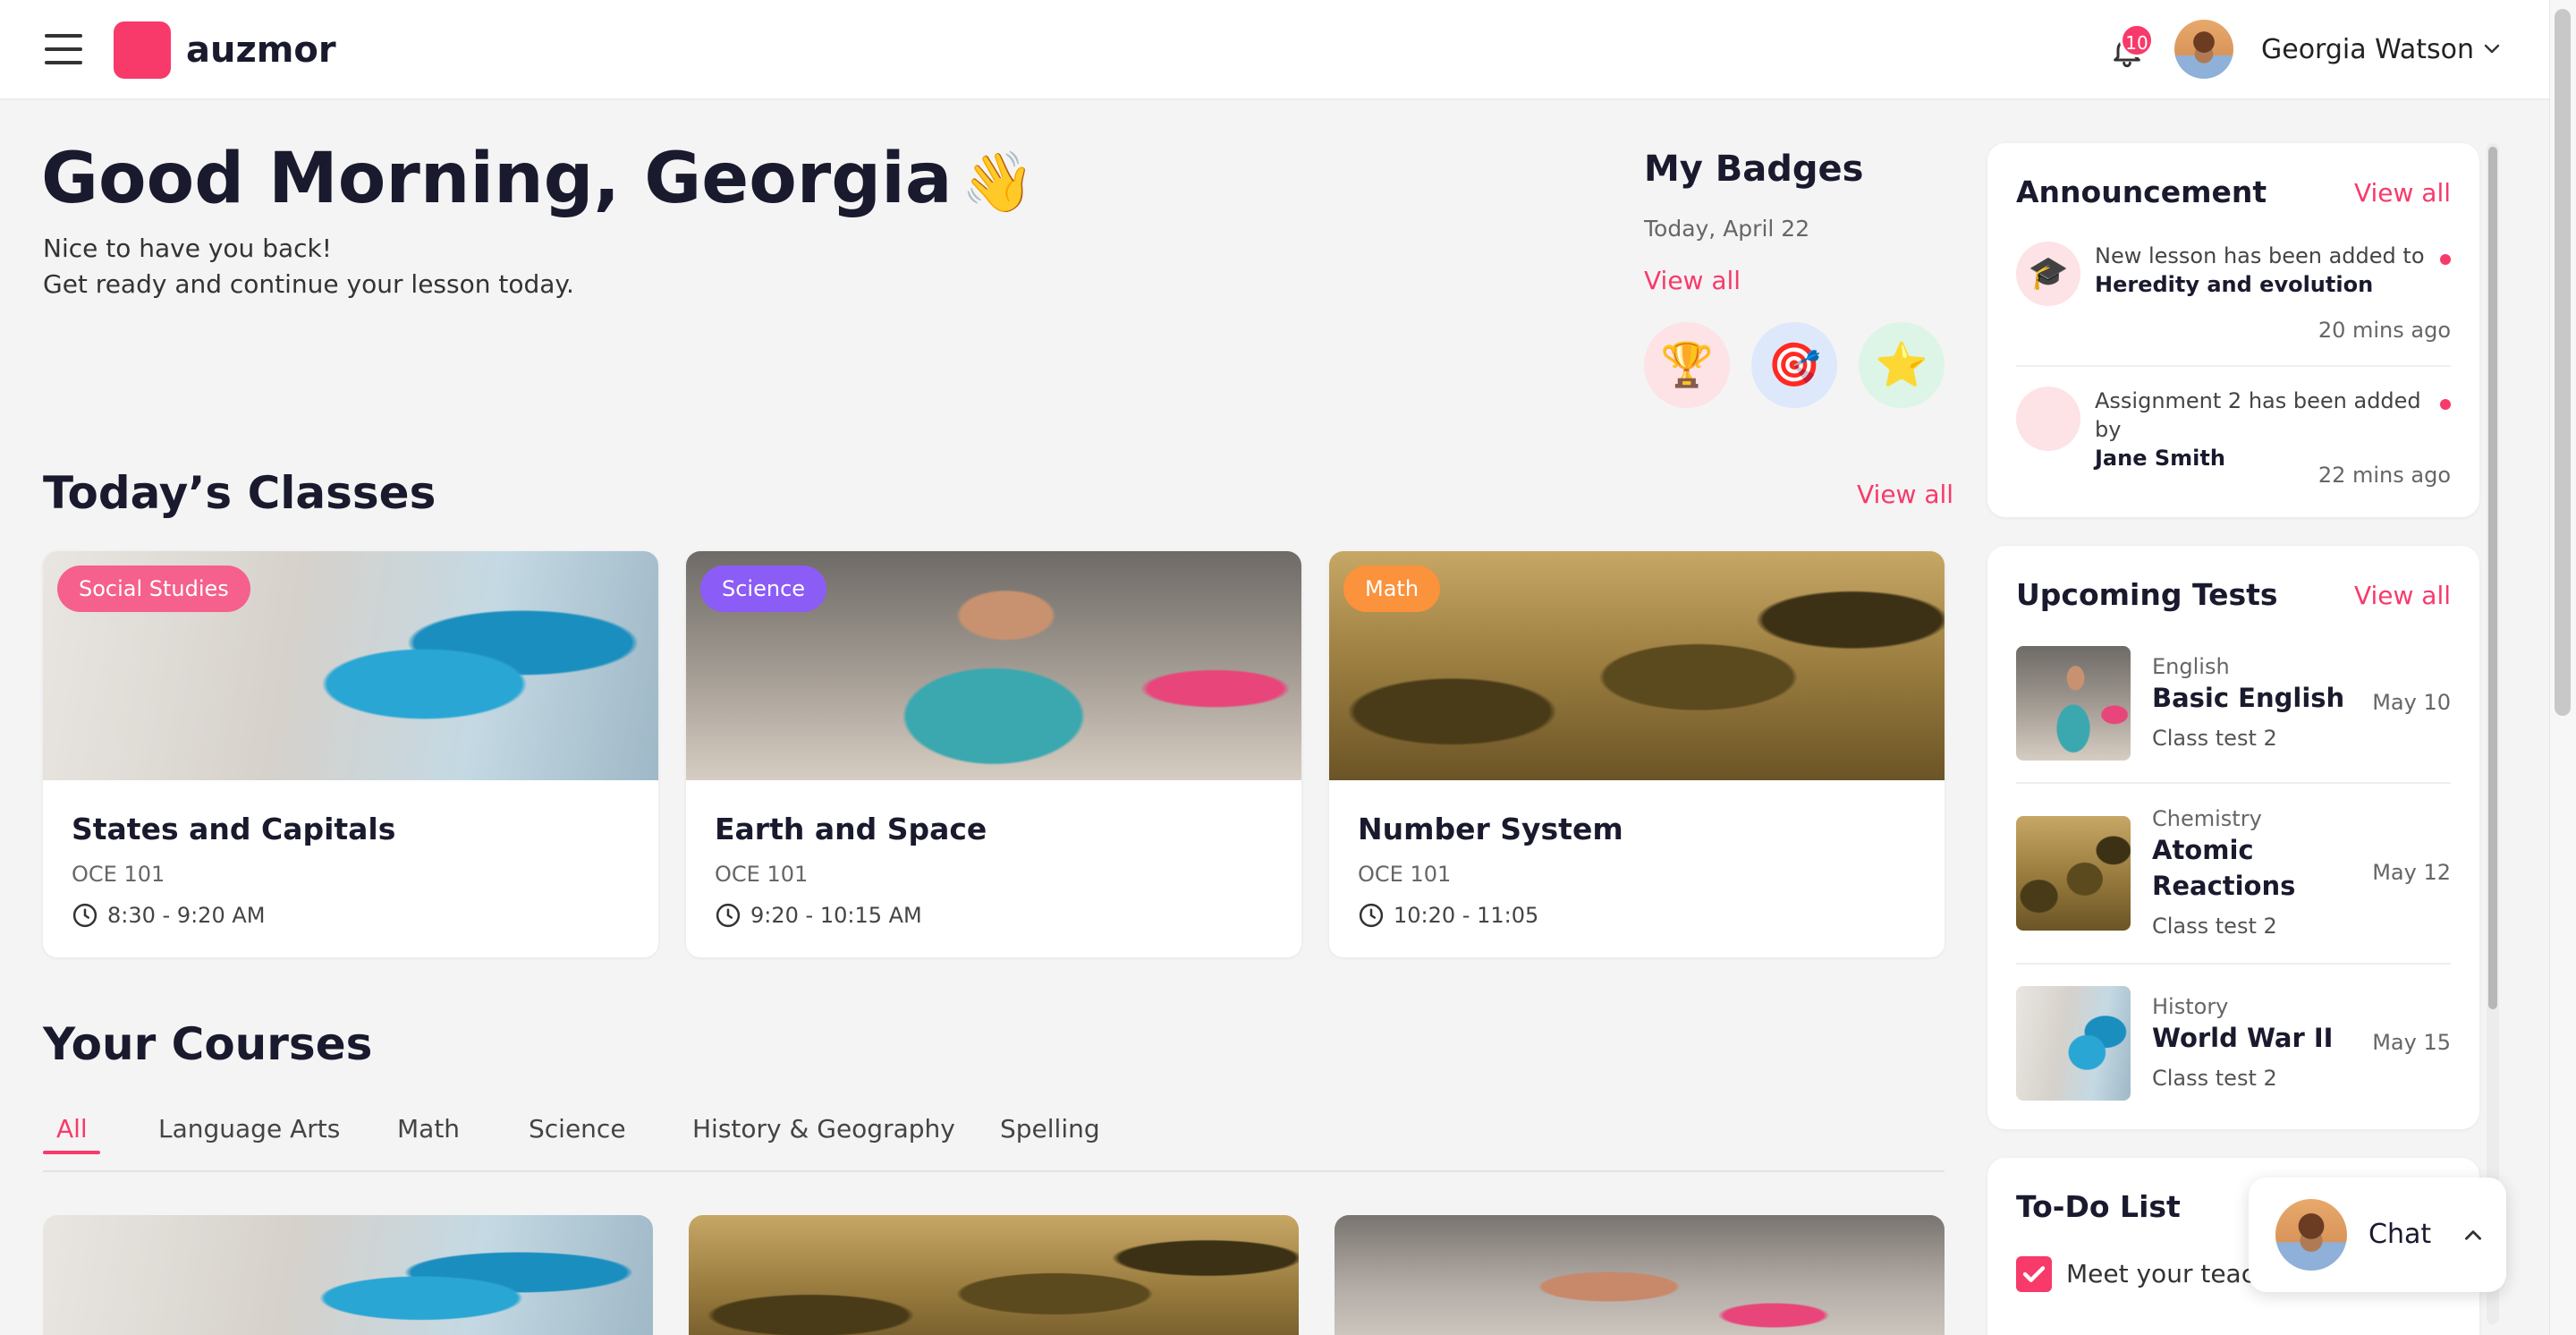 This screenshot has width=2576, height=1335. Describe the element at coordinates (208, 1044) in the screenshot. I see `courses-title: Your Courses` at that location.